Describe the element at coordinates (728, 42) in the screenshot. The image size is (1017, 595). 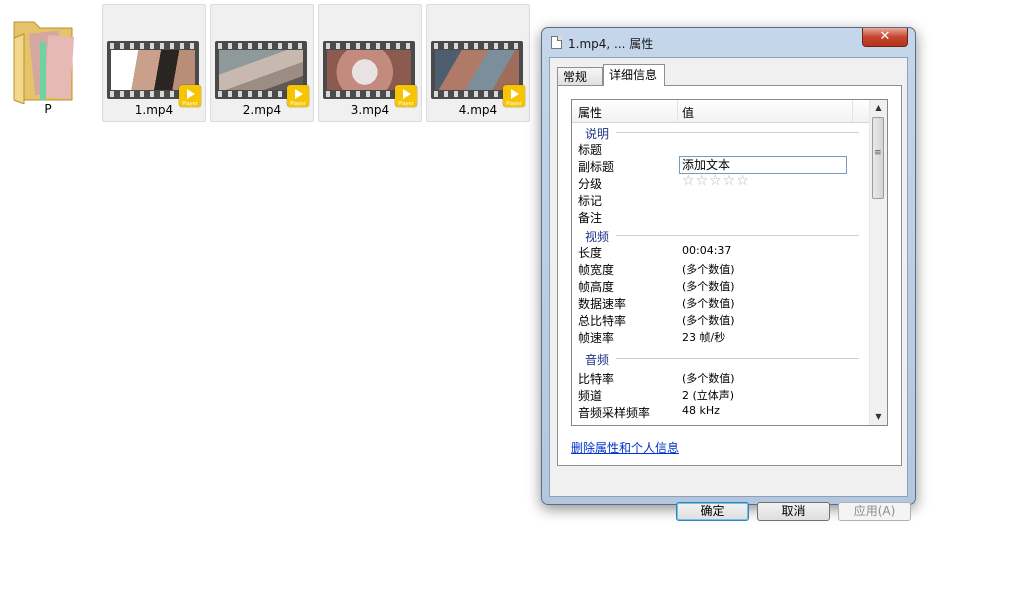
I see `dialog-titlebar: 1.mp4, ... 属性 ✕` at that location.